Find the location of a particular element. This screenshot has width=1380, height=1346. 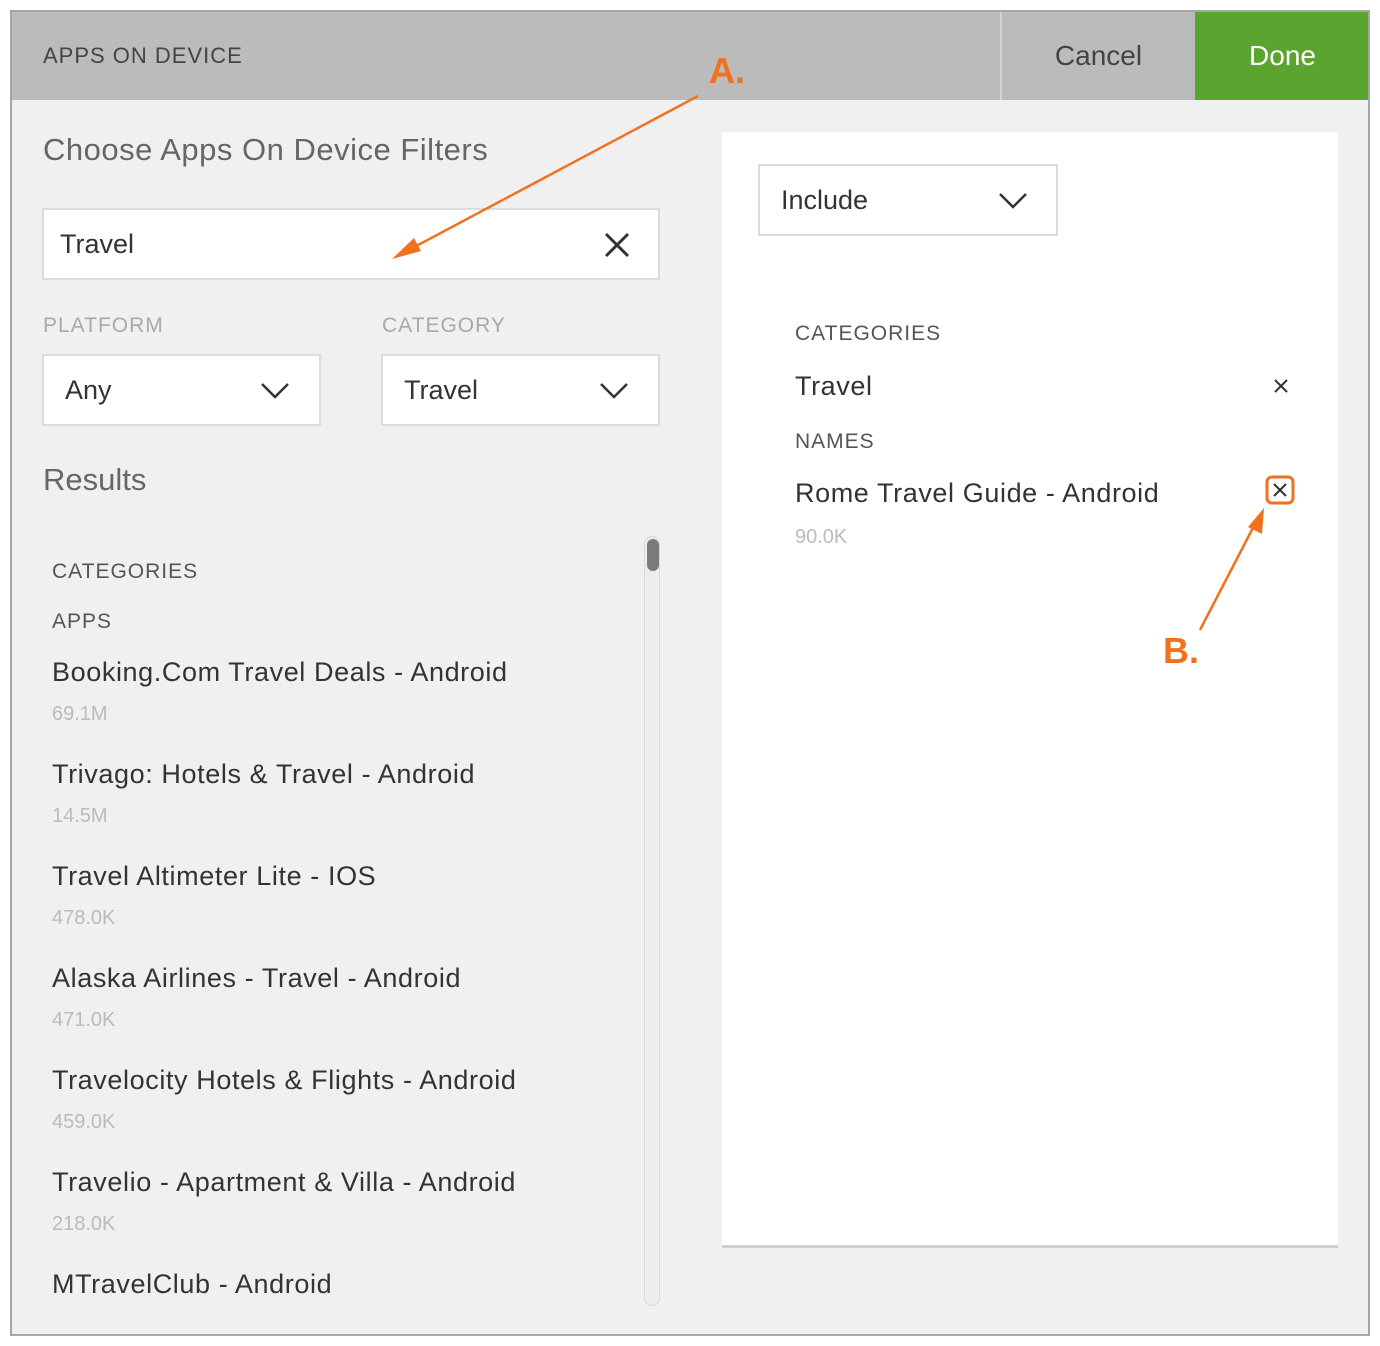

app-list-item: MTravelClub - Android is located at coordinates (342, 1299).